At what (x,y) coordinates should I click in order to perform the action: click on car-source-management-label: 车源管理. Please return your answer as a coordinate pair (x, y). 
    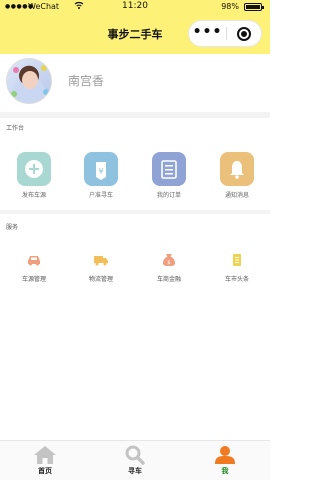
    Looking at the image, I should click on (33, 279).